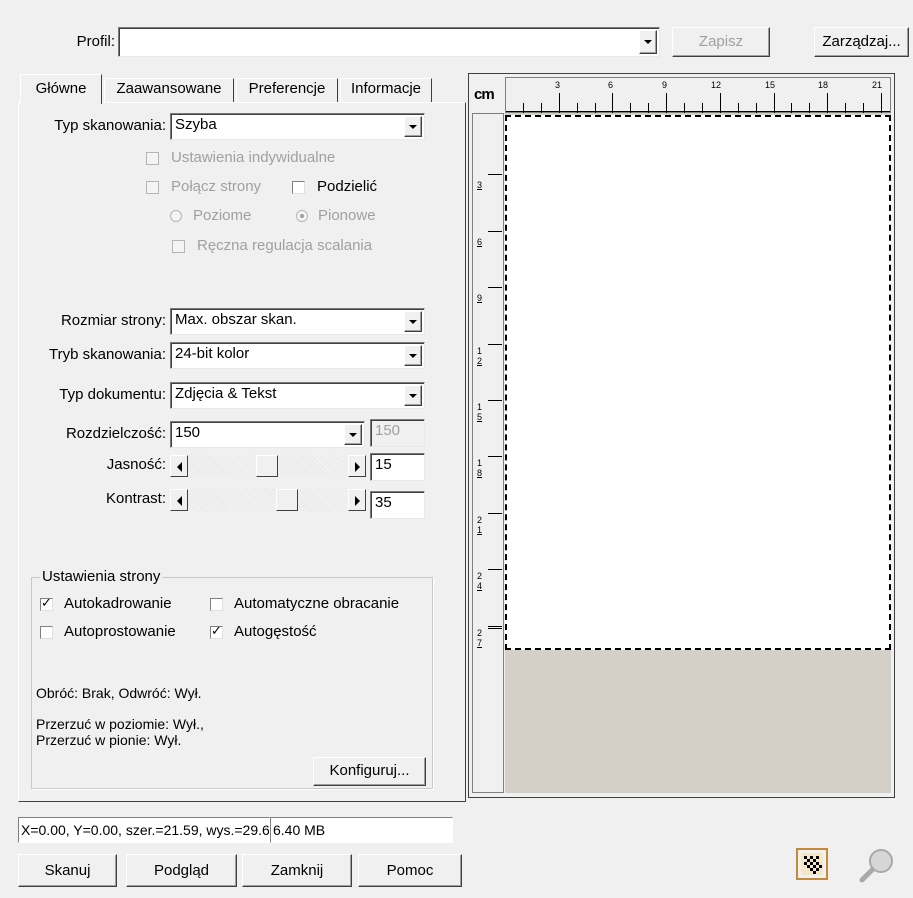  I want to click on brightness-value: 15, so click(383, 464).